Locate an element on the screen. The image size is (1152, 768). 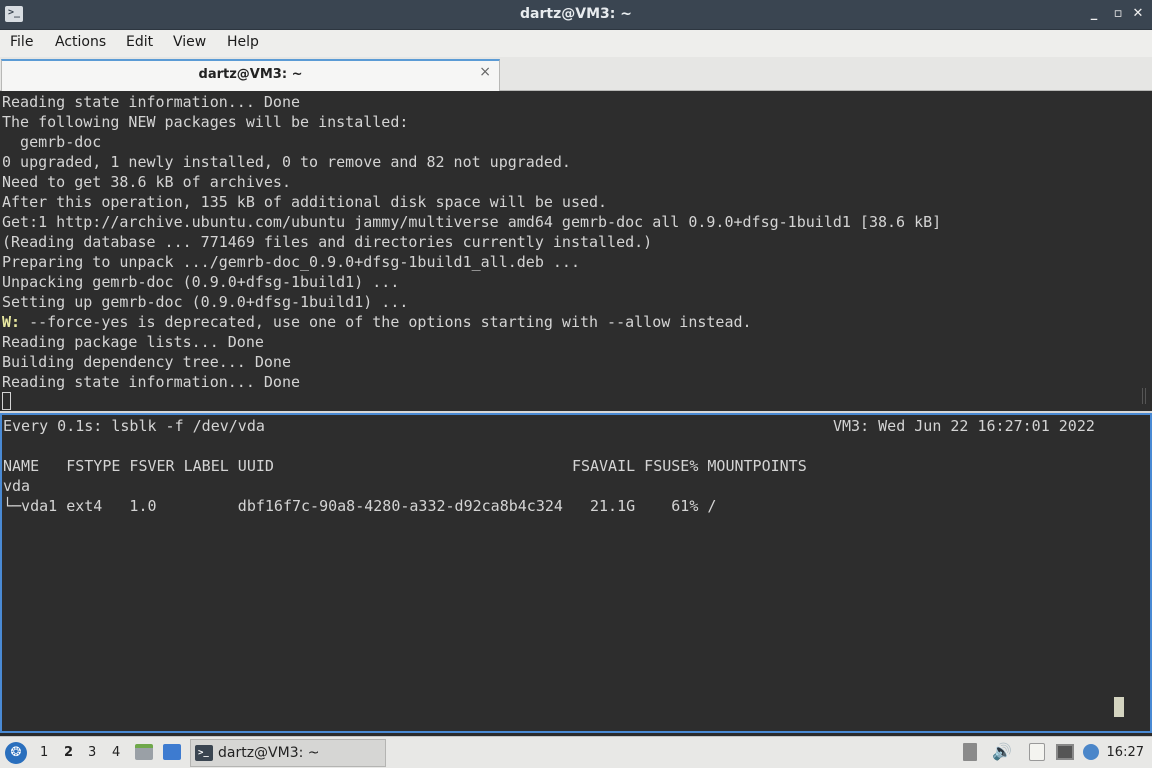
terminal-prompt-line is located at coordinates (471, 401).